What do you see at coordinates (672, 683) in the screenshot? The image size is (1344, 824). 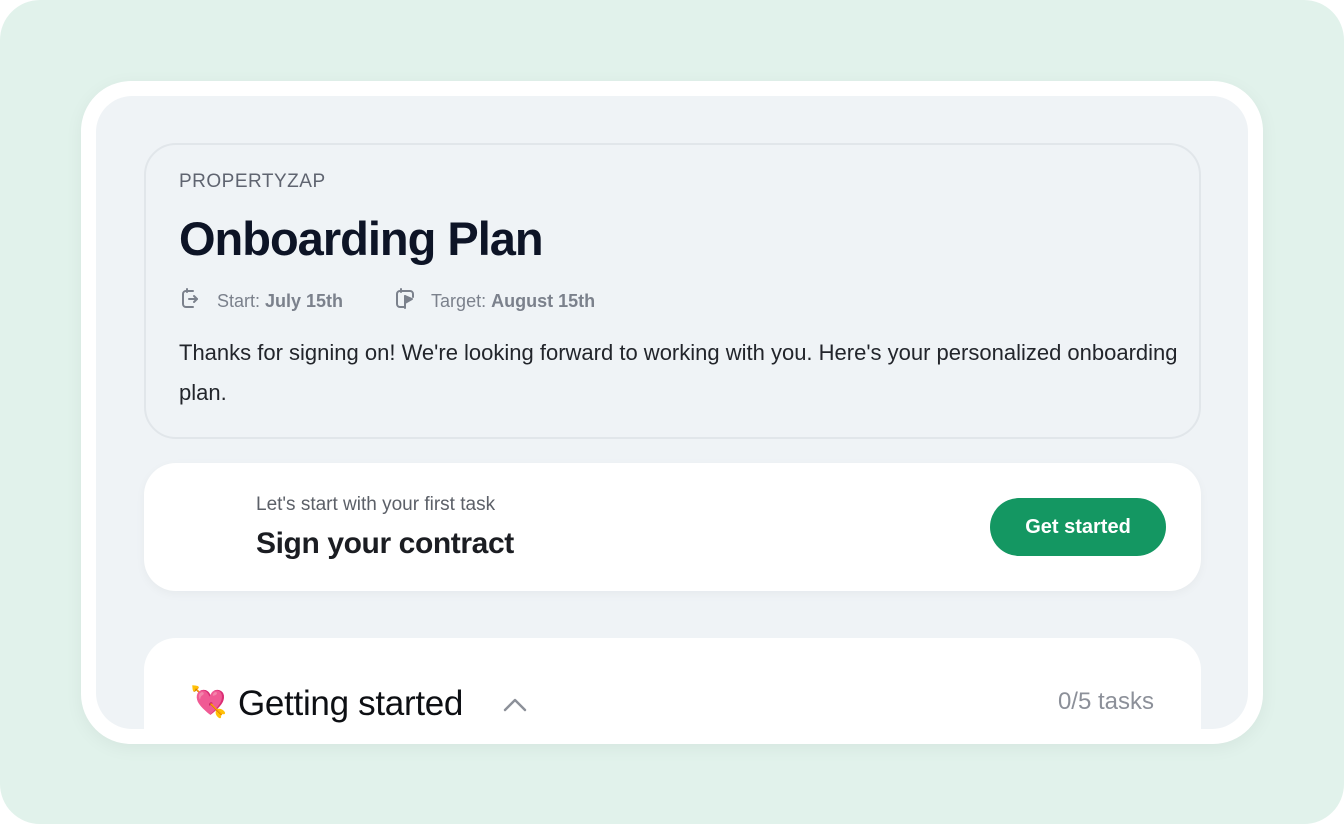 I see `section-getting-started: 💘 Getting started 0/5 tasks` at bounding box center [672, 683].